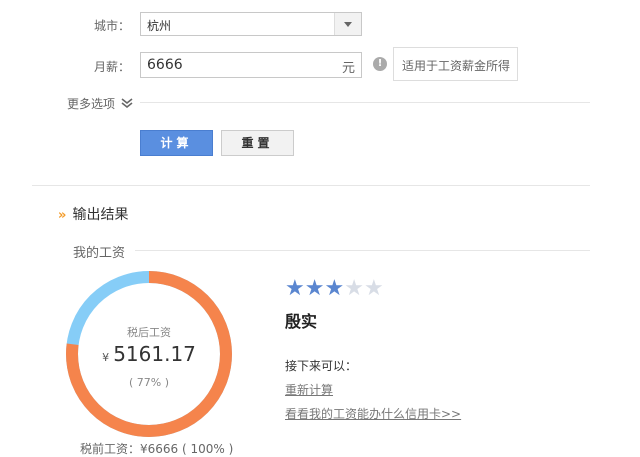 This screenshot has width=640, height=457. I want to click on calculate-button: 计算, so click(176, 143).